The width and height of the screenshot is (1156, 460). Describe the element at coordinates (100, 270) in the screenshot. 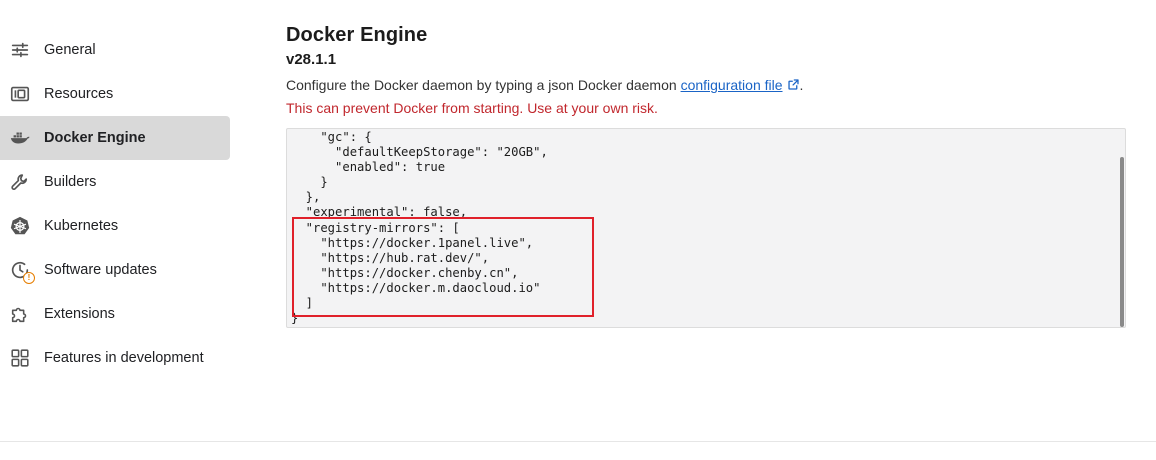

I see `sidebar-item-label: Software updates` at that location.